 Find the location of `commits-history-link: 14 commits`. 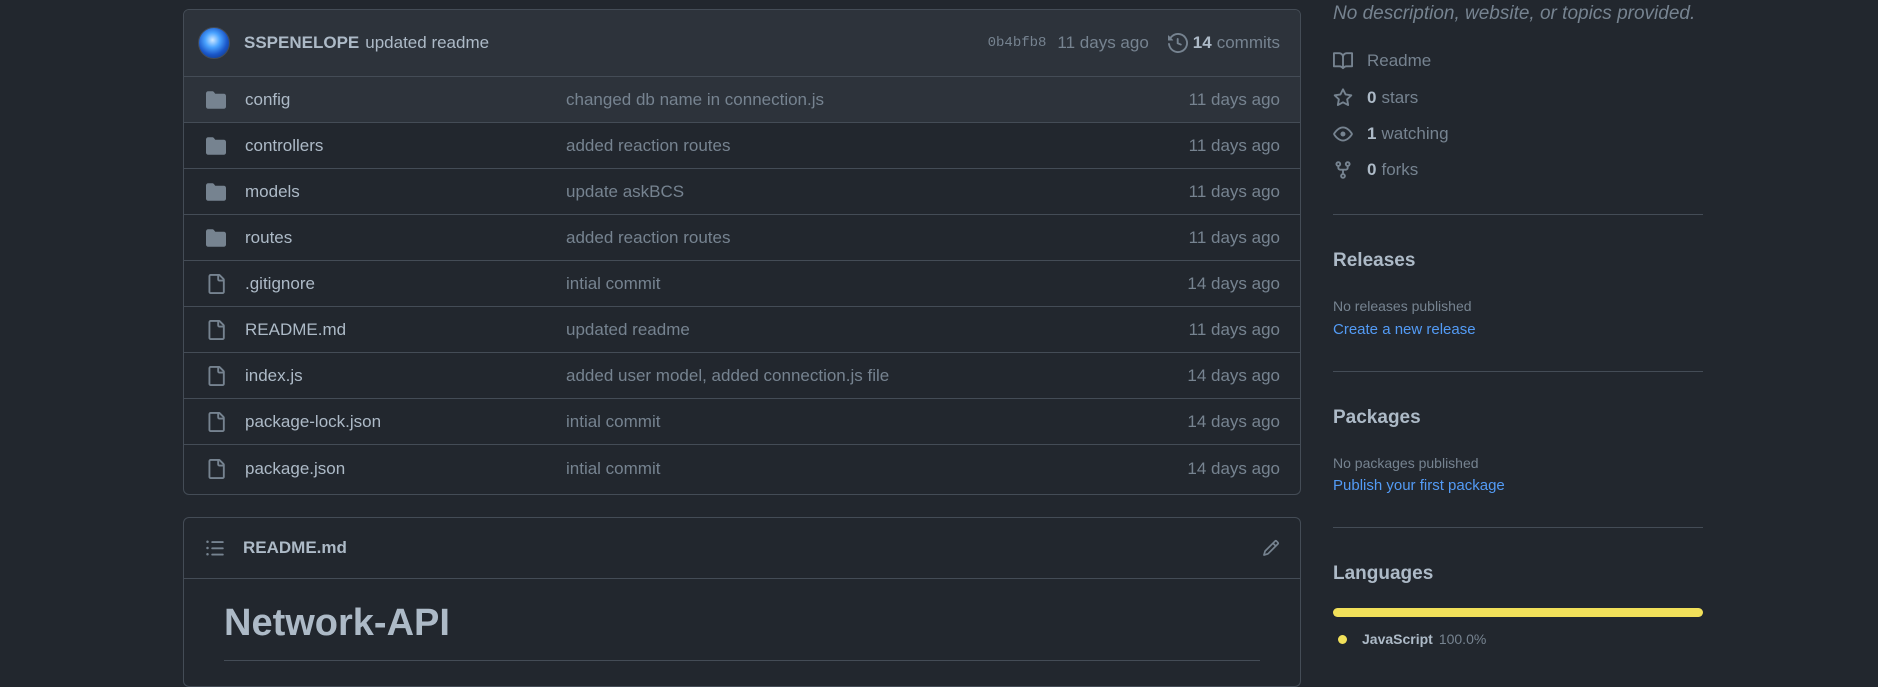

commits-history-link: 14 commits is located at coordinates (1223, 43).